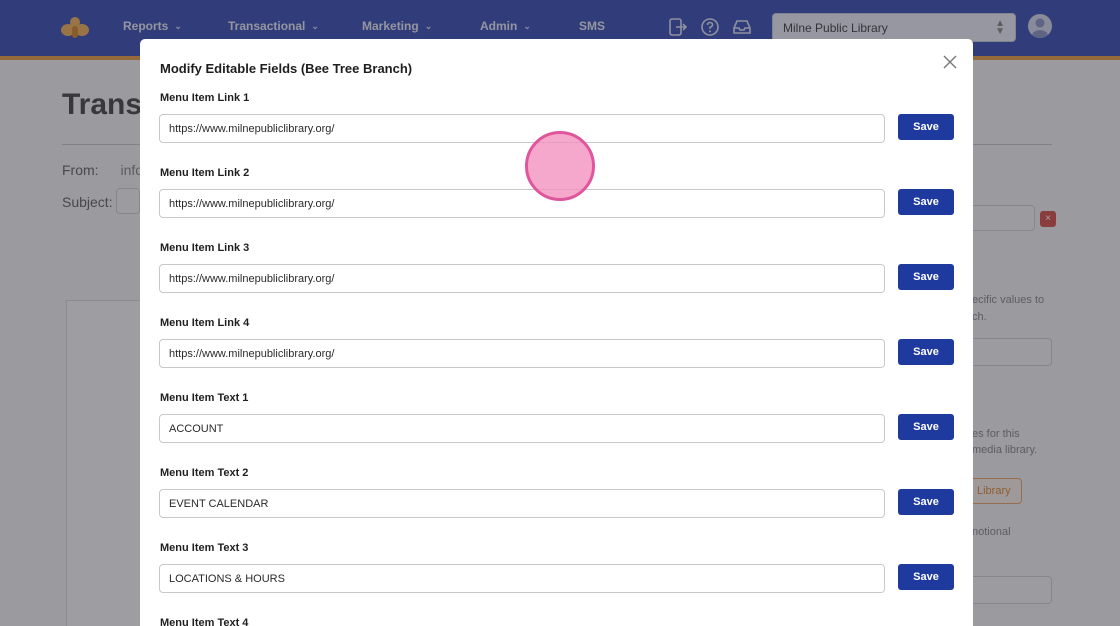 Image resolution: width=1120 pixels, height=626 pixels. I want to click on save-menu-item-link-3-button: Save, so click(926, 277).